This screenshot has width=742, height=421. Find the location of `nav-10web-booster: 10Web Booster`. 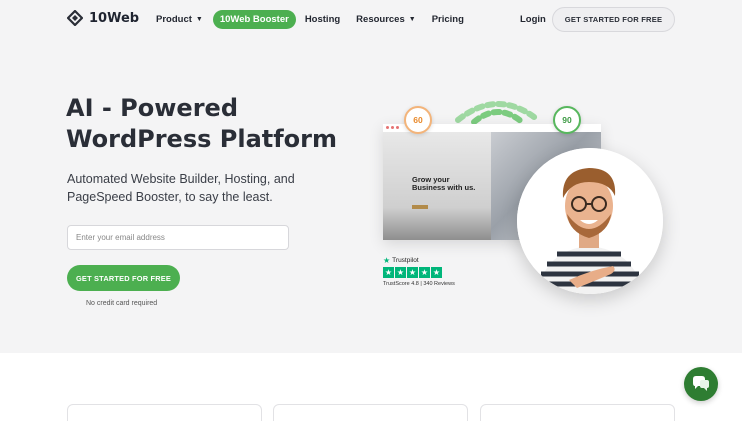

nav-10web-booster: 10Web Booster is located at coordinates (254, 19).